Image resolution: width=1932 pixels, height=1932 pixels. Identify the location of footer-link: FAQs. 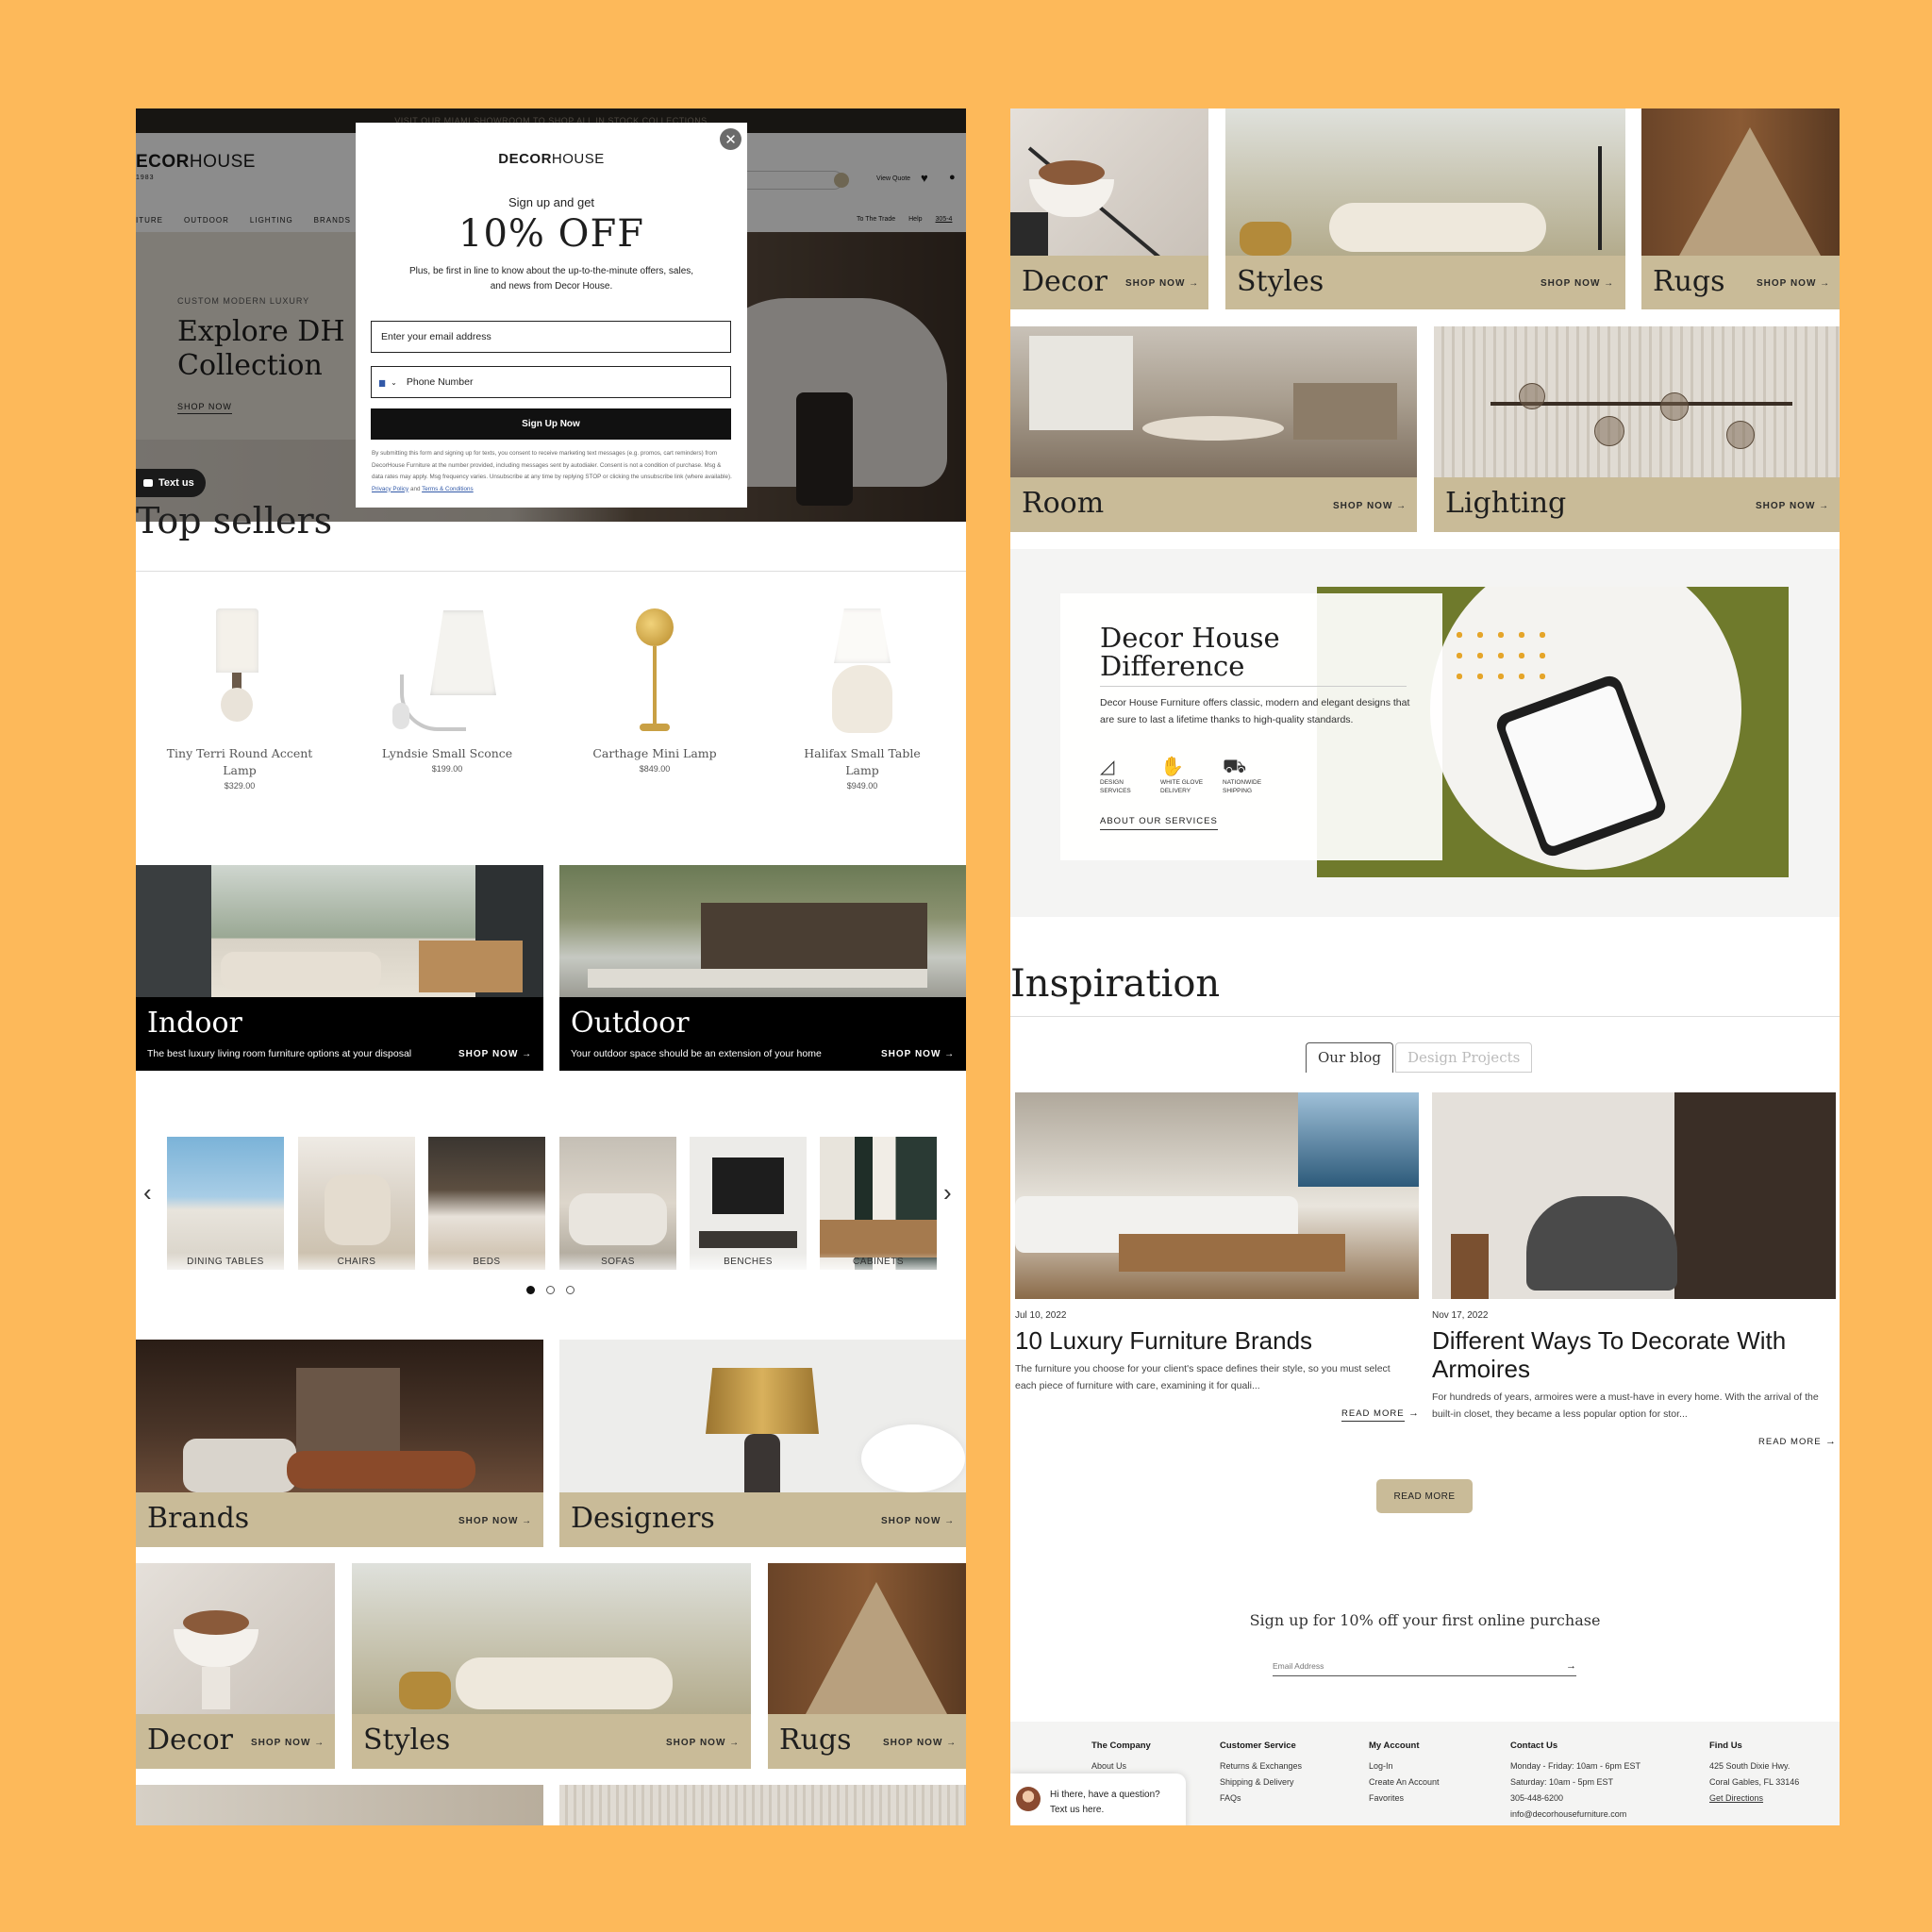
(1261, 1799).